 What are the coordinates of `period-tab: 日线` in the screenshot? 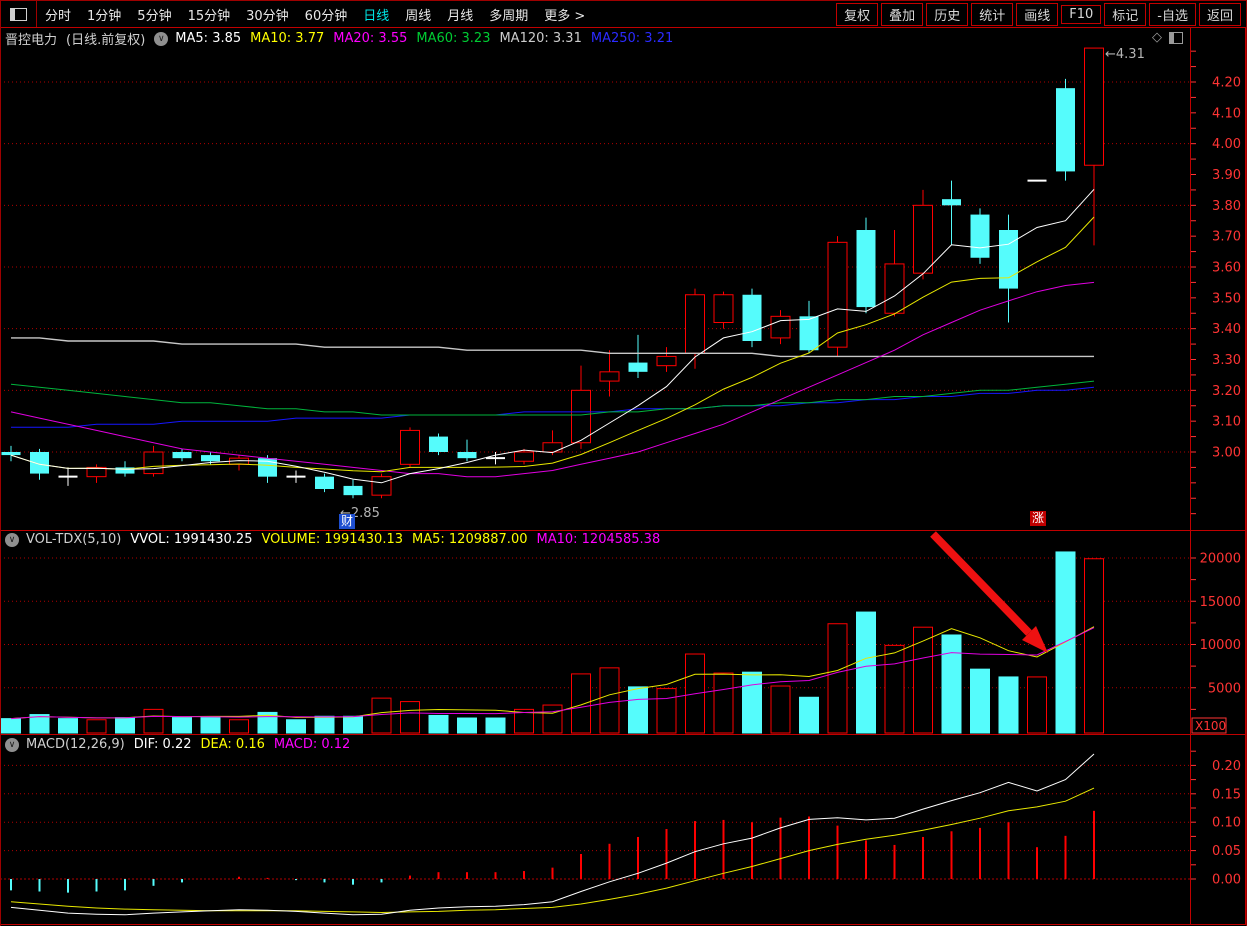 It's located at (376, 14).